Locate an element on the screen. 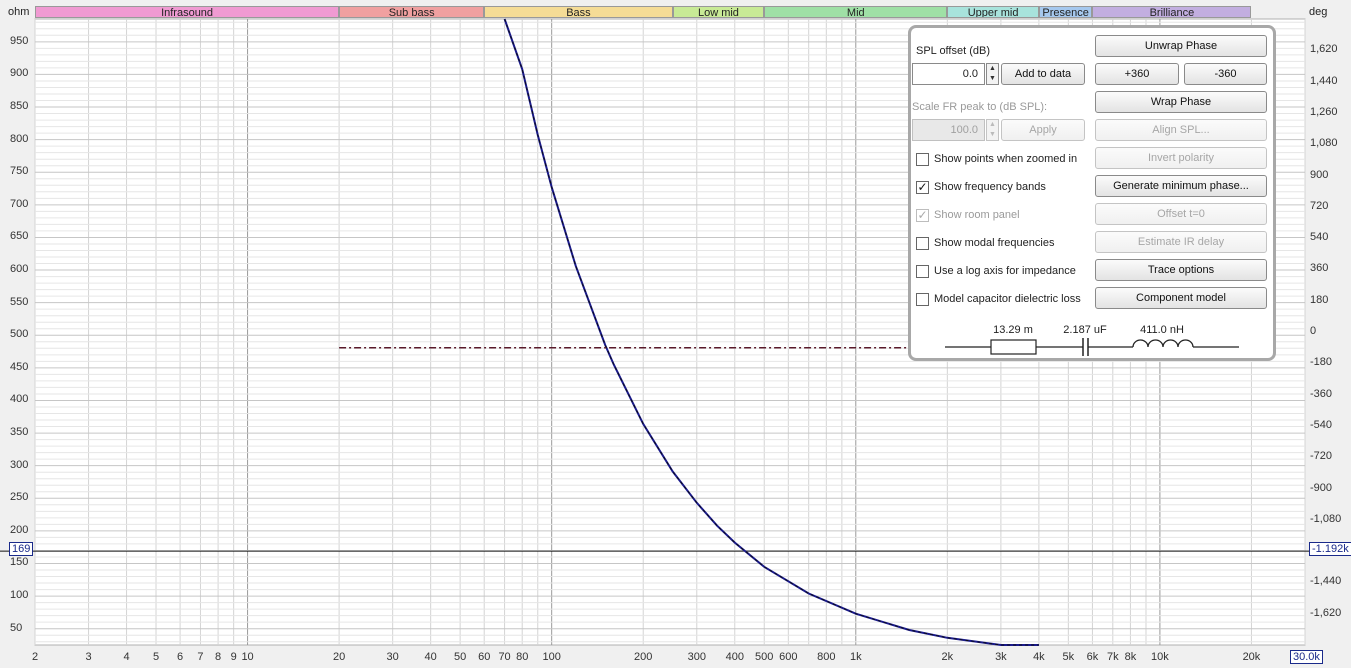  x-tick-label: 7k is located at coordinates (1112, 657).